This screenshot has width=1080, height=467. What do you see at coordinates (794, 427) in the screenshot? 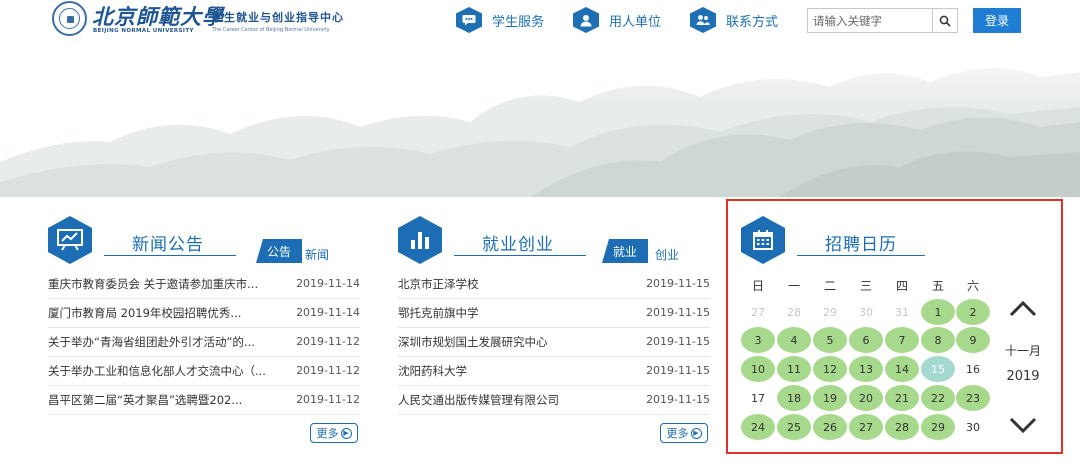
I see `calendar-day-event: 25` at bounding box center [794, 427].